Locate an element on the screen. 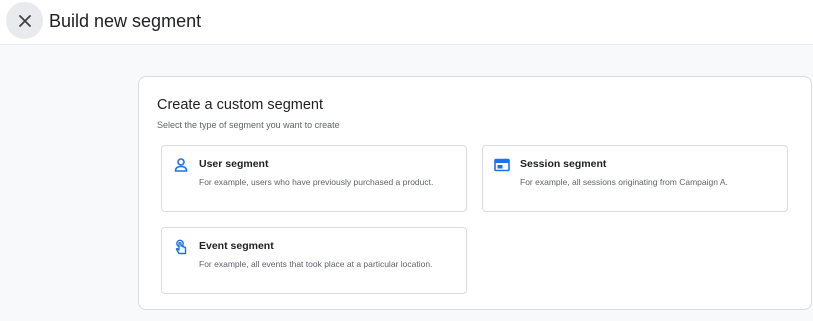 The image size is (813, 321). close-icon is located at coordinates (24, 20).